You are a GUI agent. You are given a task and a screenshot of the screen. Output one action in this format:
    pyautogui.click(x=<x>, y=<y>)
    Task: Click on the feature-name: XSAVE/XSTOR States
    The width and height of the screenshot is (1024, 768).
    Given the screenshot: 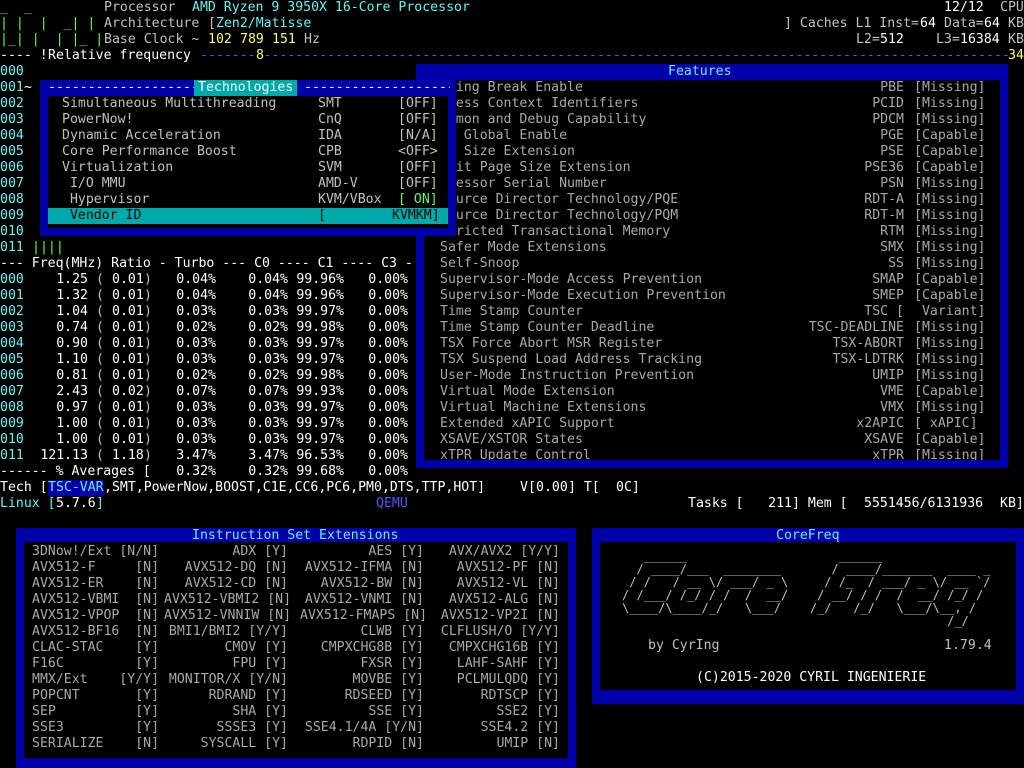 What is the action you would take?
    pyautogui.click(x=511, y=439)
    